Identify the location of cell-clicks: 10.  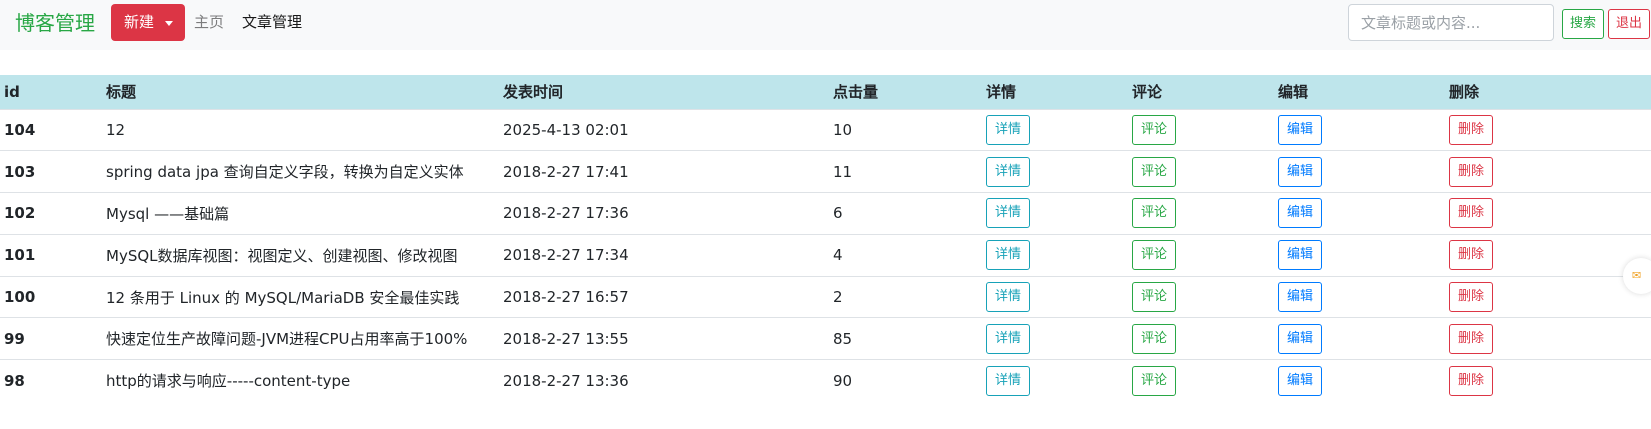
(905, 129).